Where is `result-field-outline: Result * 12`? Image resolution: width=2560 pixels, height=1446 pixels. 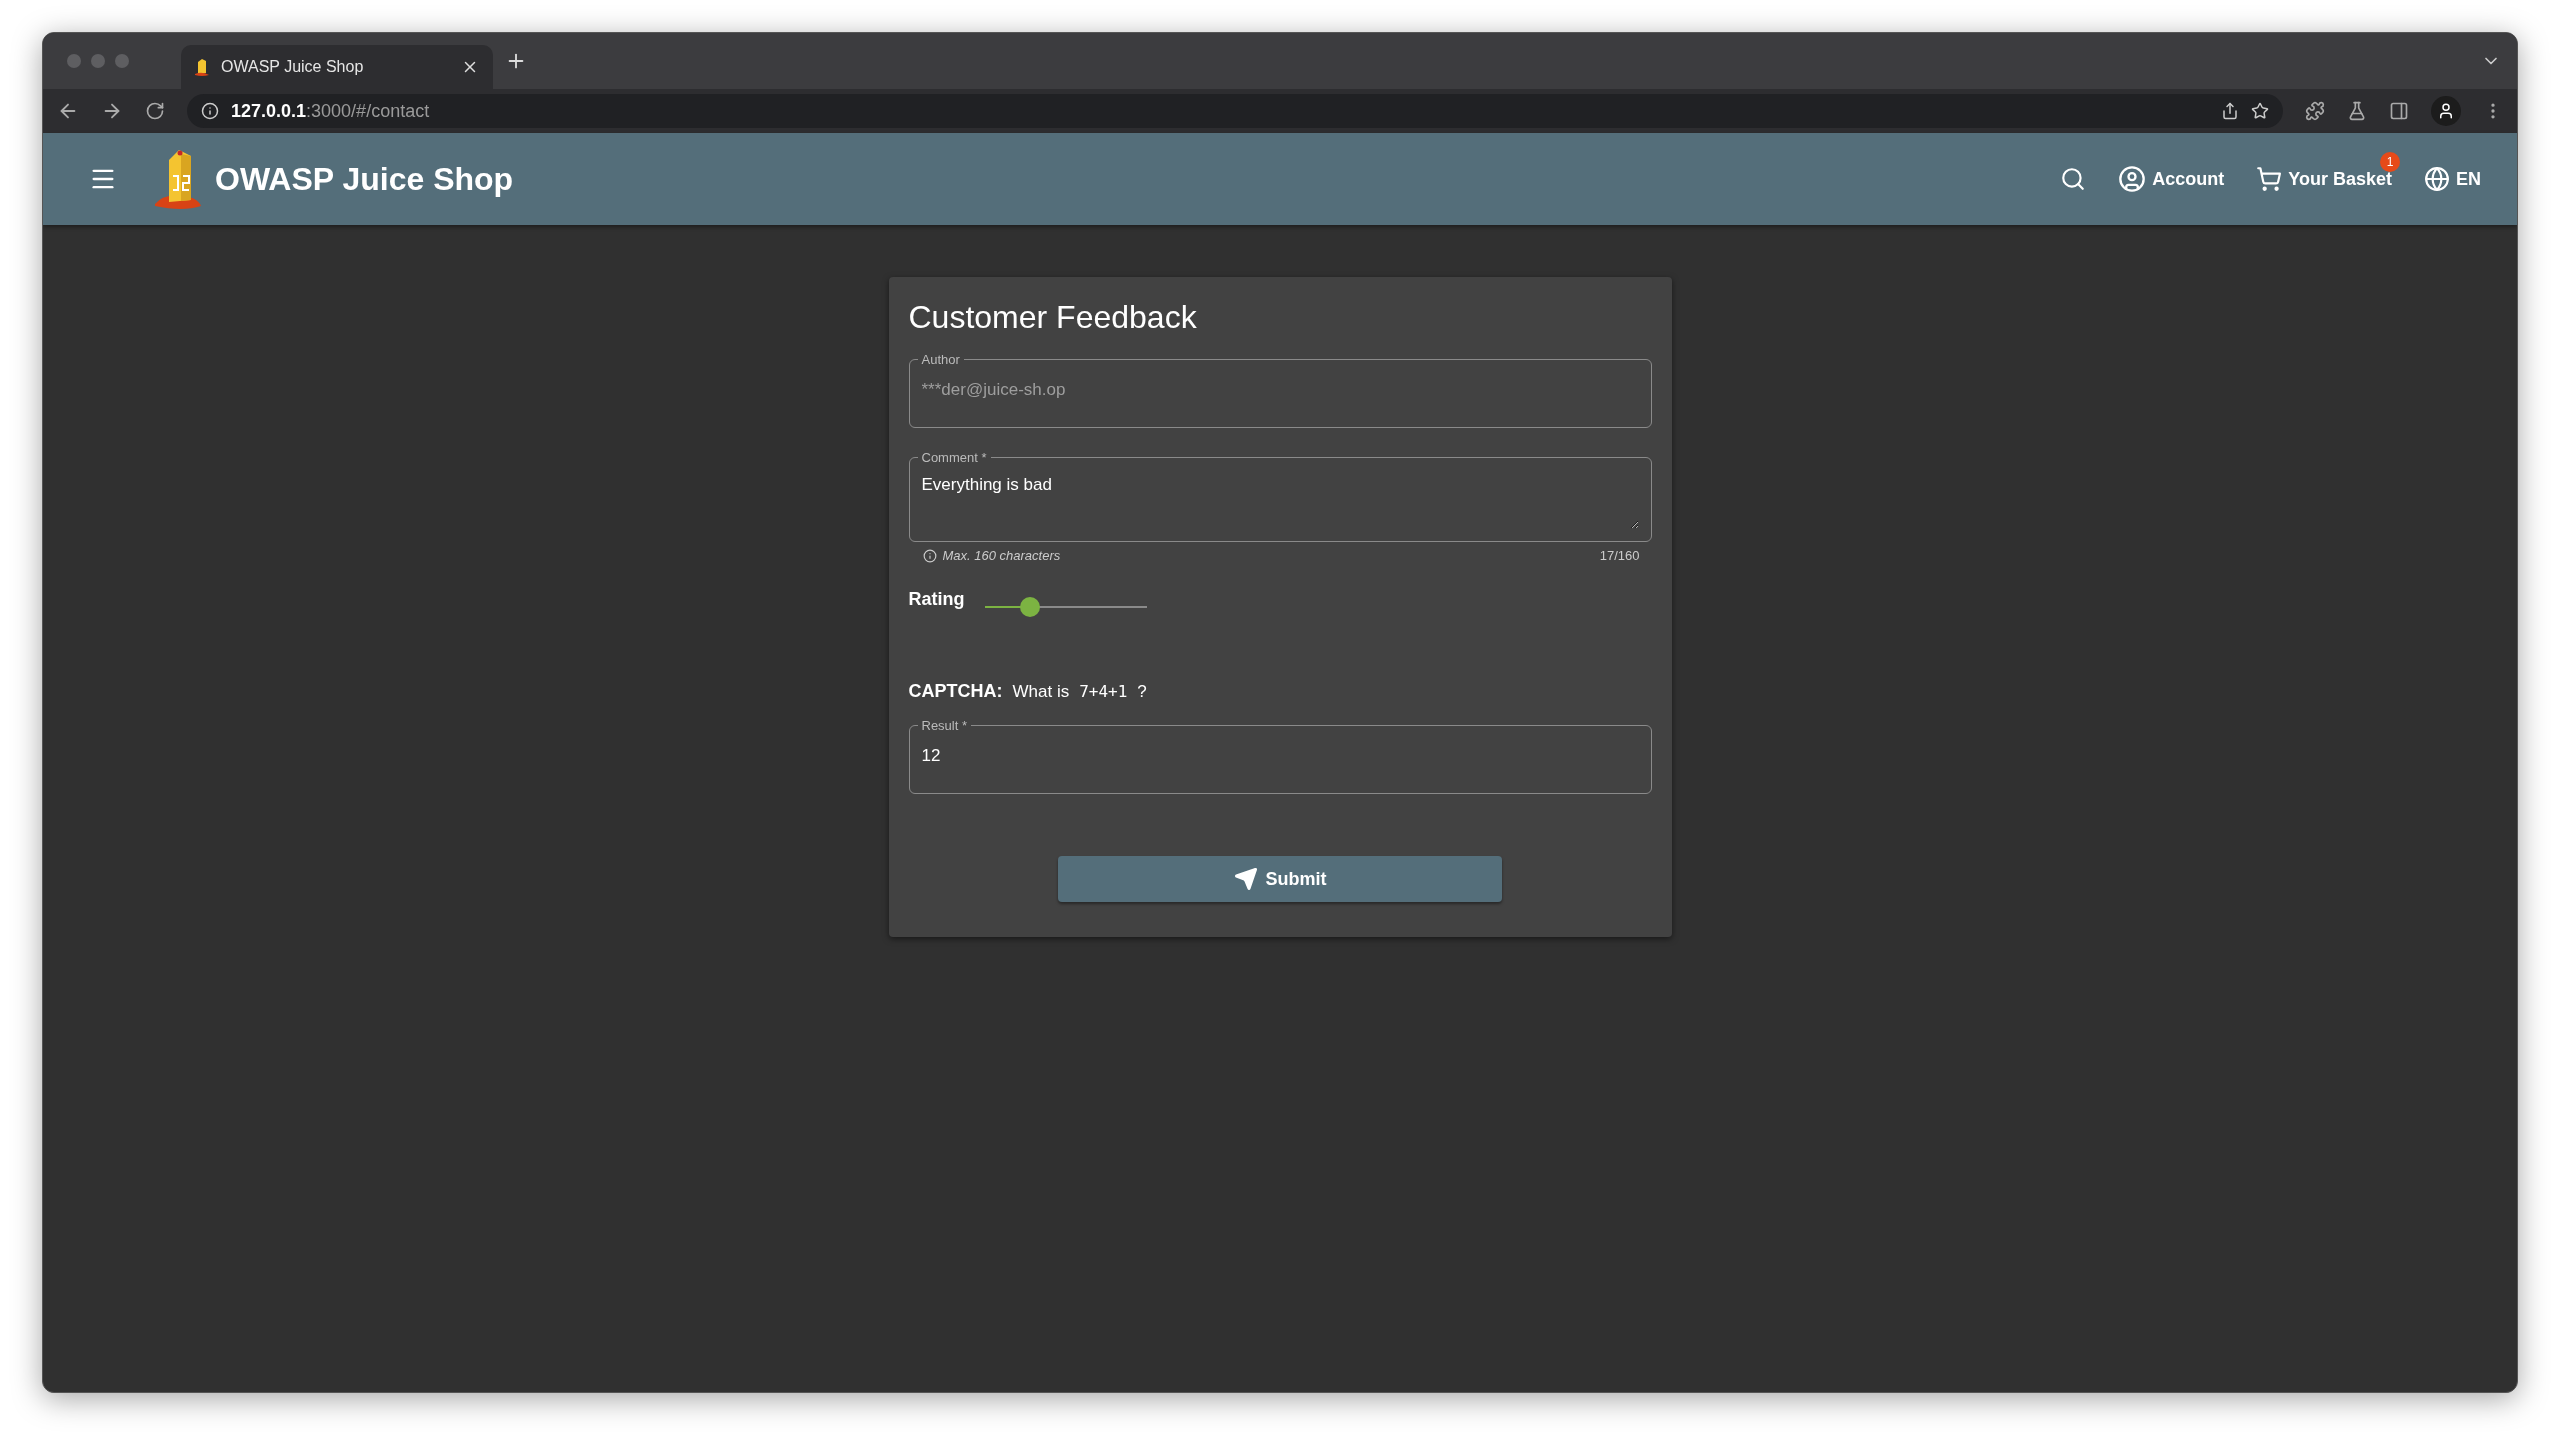 result-field-outline: Result * 12 is located at coordinates (1280, 756).